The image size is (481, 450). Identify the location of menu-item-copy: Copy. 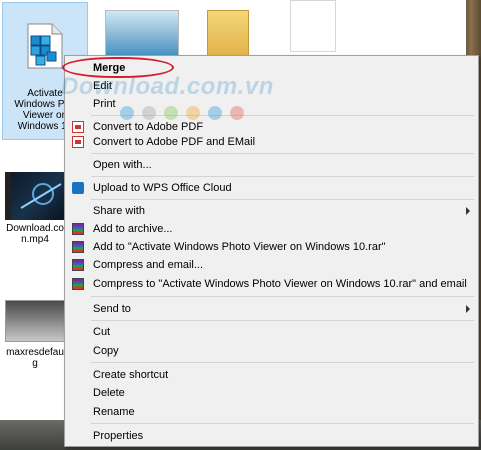
(271, 351).